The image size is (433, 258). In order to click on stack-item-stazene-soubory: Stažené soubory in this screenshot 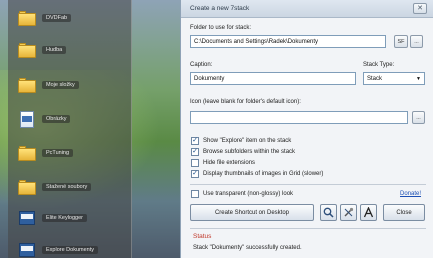, I will do `click(77, 187)`.